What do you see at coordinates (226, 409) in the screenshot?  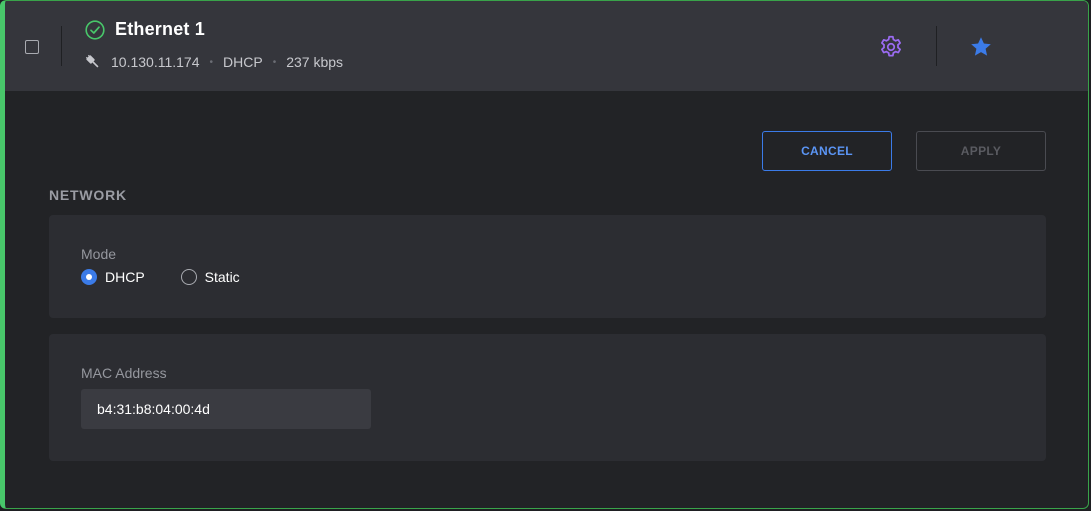 I see `mac-address-field` at bounding box center [226, 409].